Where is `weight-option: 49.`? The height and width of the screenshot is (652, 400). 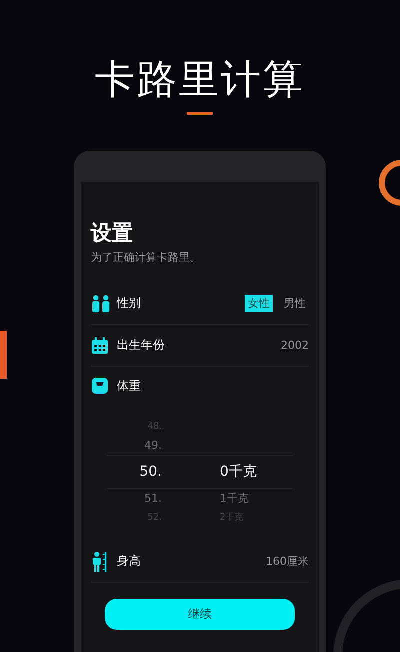
weight-option: 49. is located at coordinates (153, 445).